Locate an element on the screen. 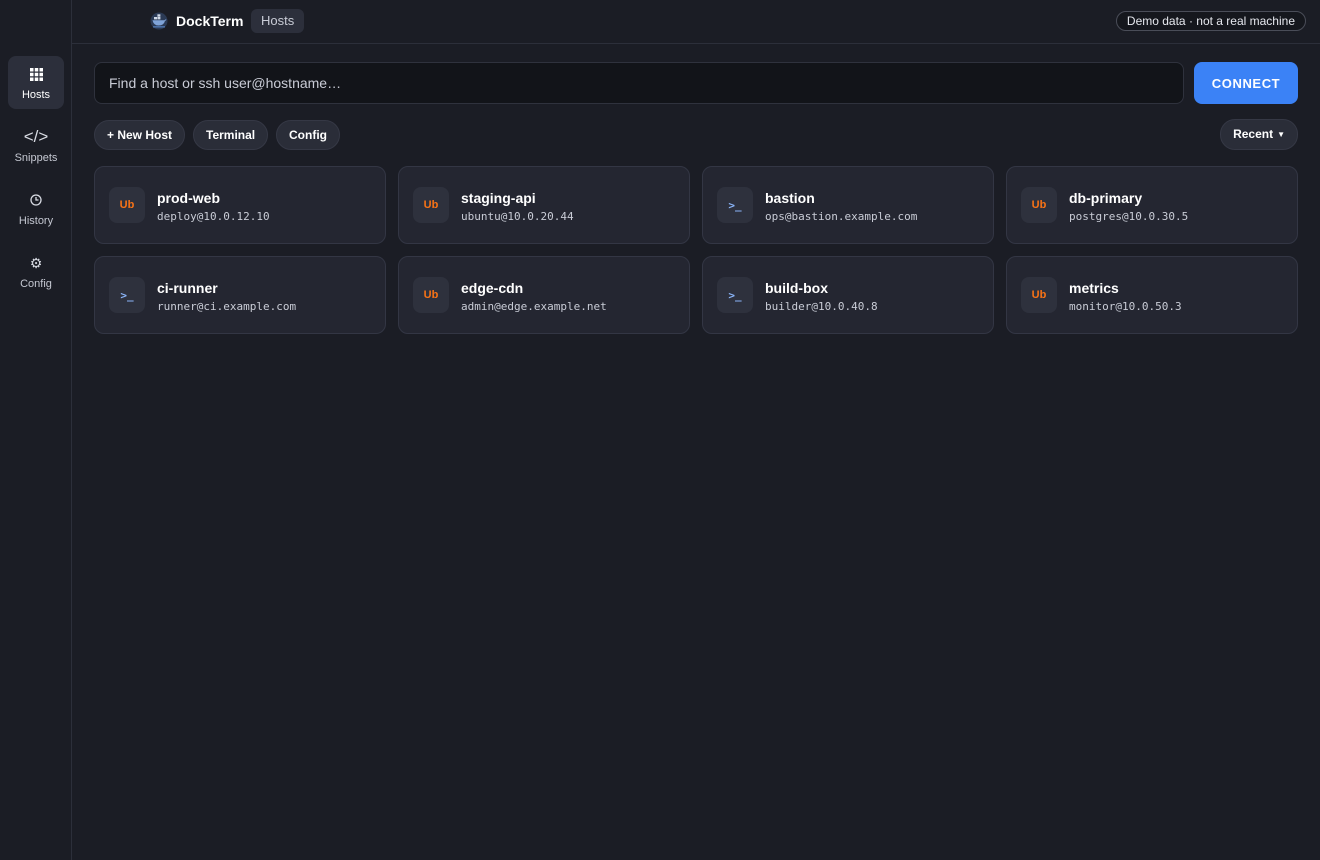  sidebar: Hosts </> Snippets History ⚙ Config is located at coordinates (36, 430).